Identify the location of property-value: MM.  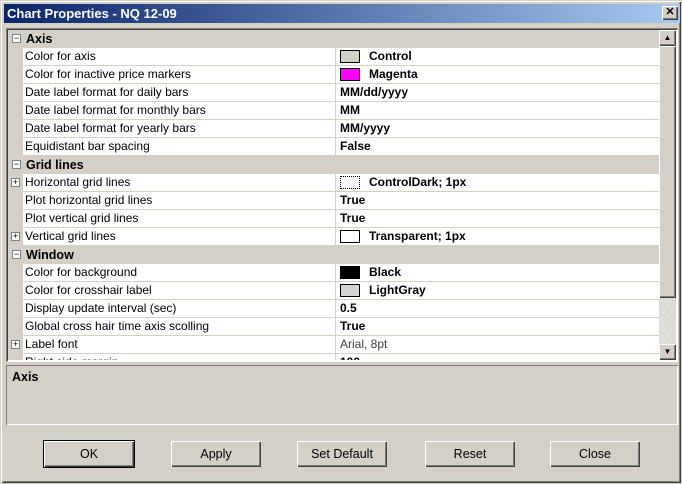
(497, 111).